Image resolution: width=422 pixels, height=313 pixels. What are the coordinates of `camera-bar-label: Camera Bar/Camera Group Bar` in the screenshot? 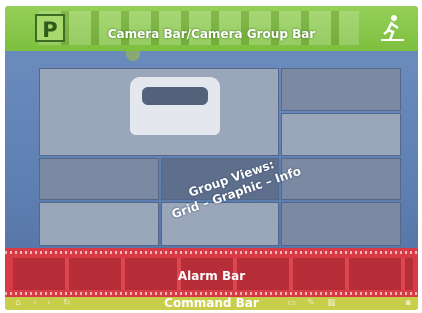 It's located at (211, 34).